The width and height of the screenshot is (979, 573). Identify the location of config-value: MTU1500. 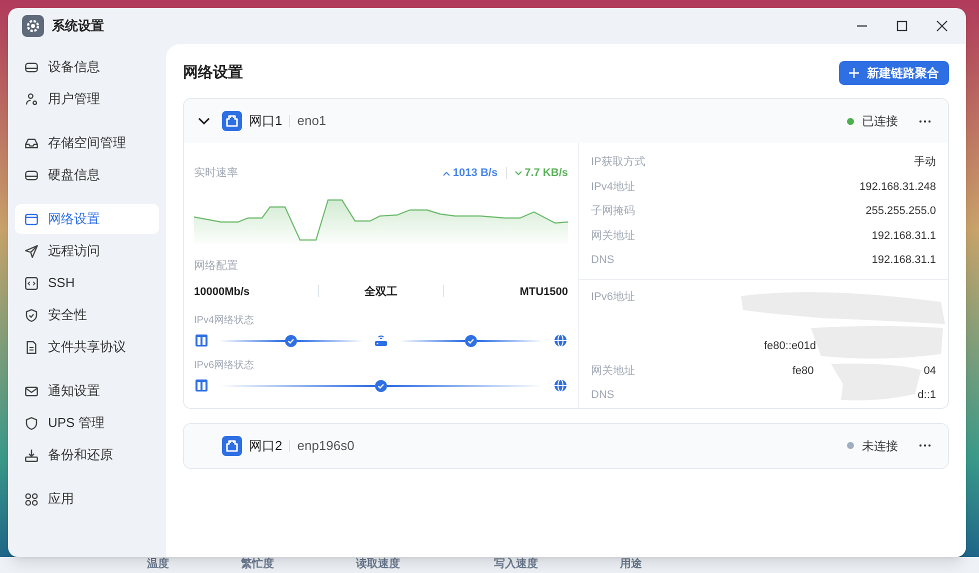
(544, 292).